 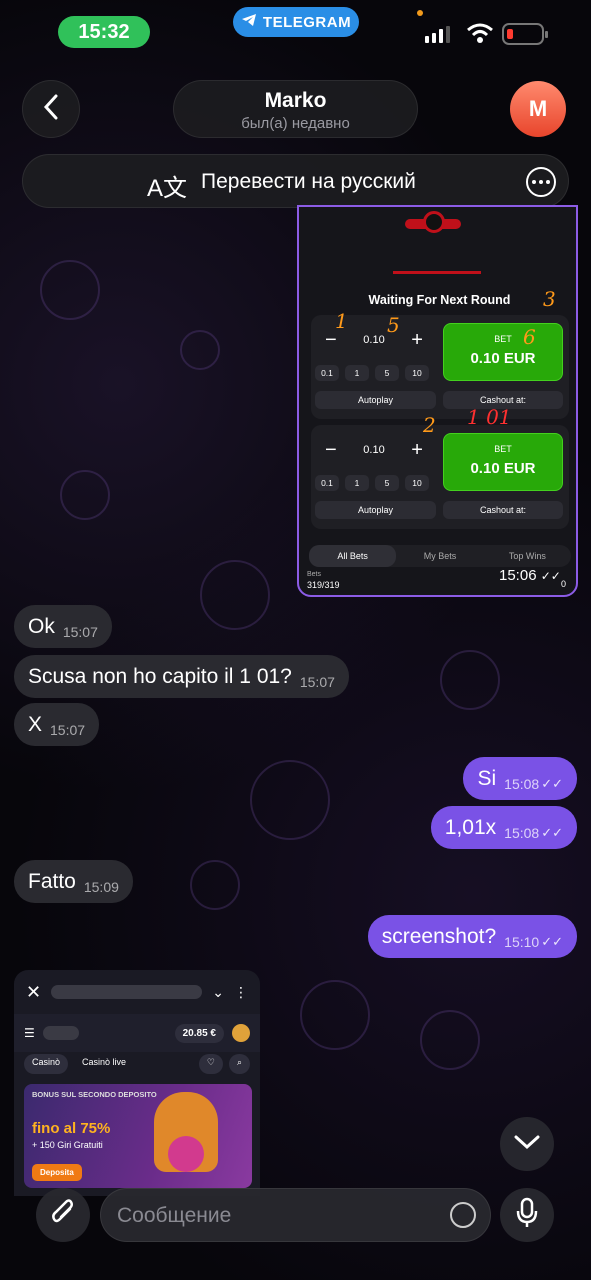 I want to click on message-placeholder: Сообщение, so click(x=174, y=1215).